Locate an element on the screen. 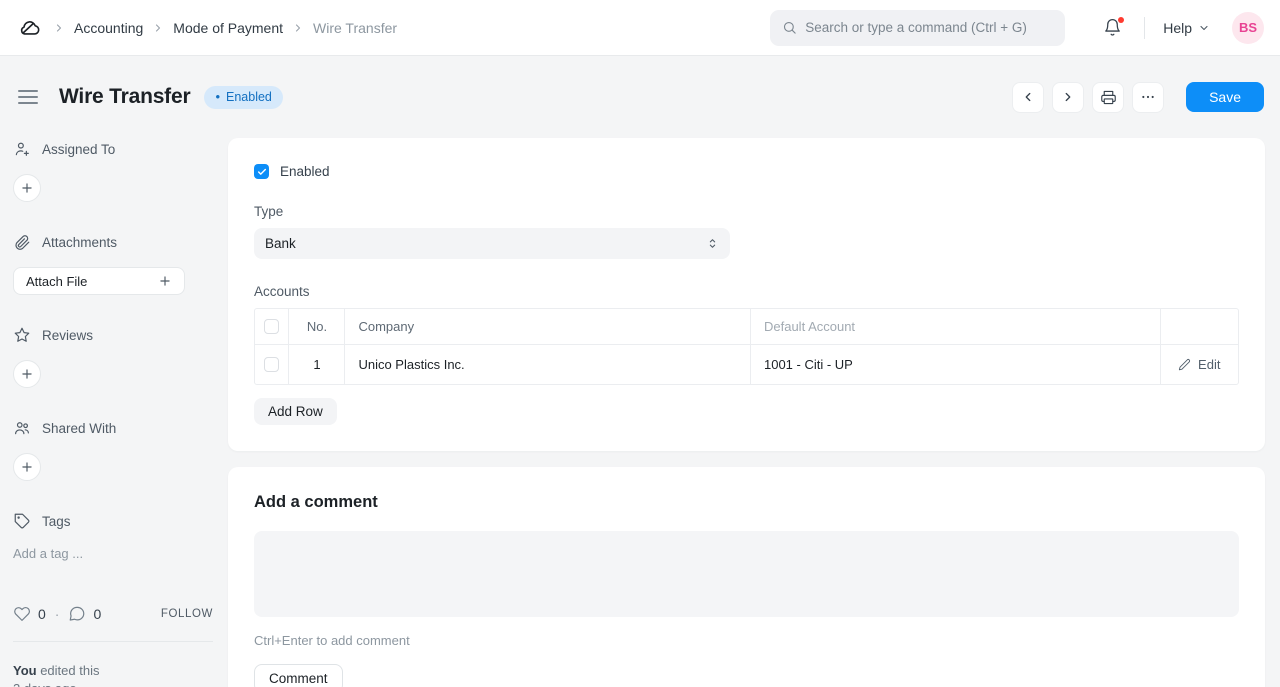 The image size is (1280, 687). previous-document-button is located at coordinates (1028, 97).